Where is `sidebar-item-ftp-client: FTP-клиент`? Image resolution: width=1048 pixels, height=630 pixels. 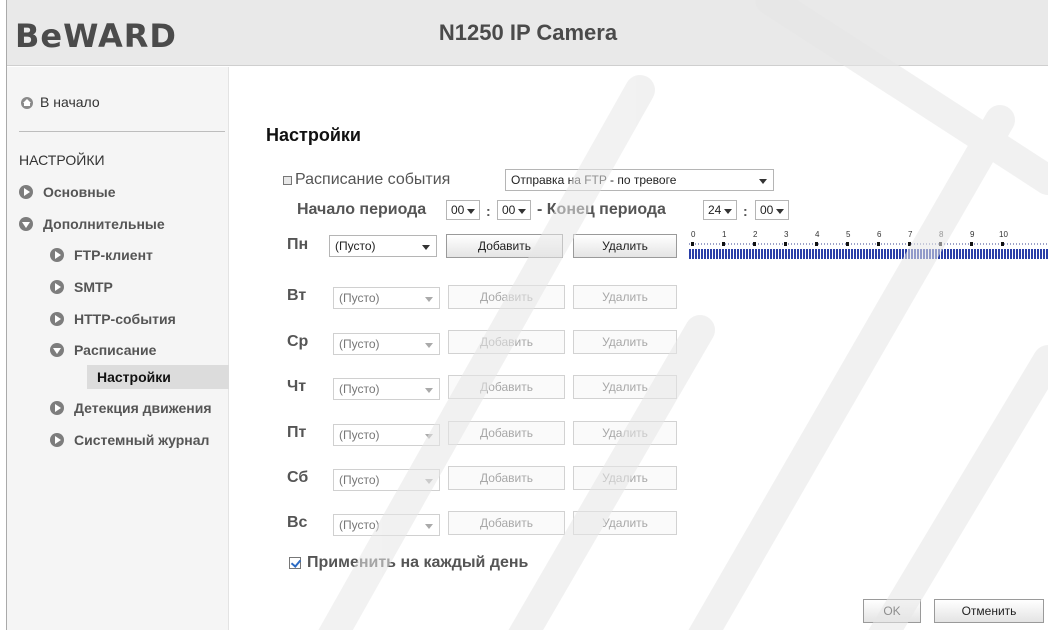 sidebar-item-ftp-client: FTP-клиент is located at coordinates (101, 255).